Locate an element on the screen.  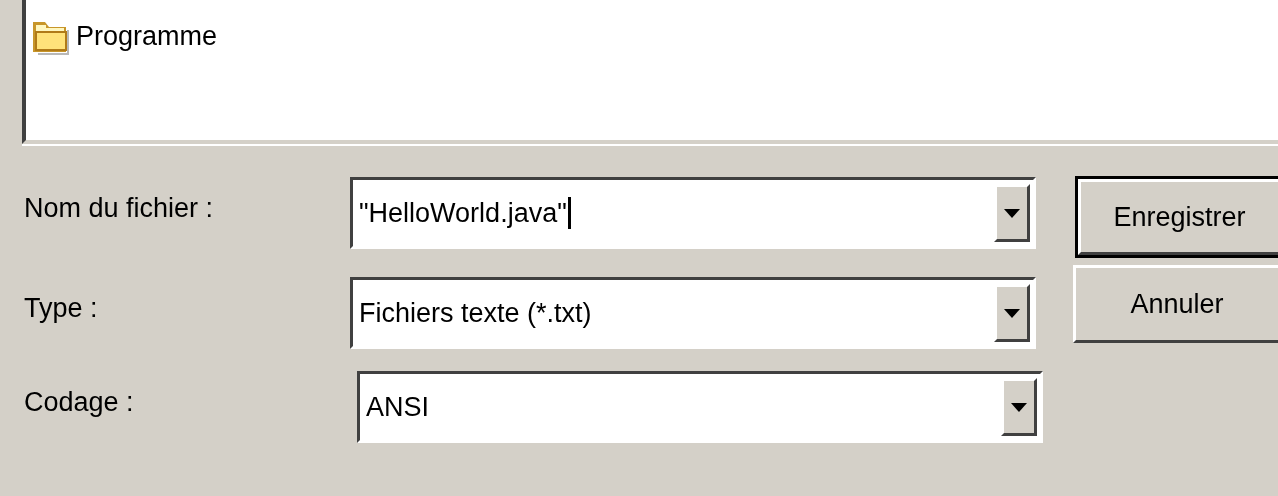
cancel-button: Annuler is located at coordinates (1175, 304).